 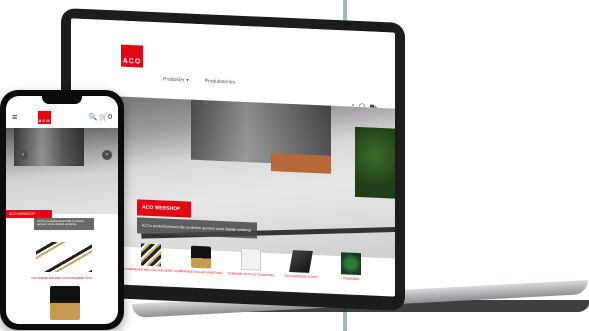 I want to click on product-label: FACADERENDE MED GALVANISERET RIST, so click(x=151, y=270).